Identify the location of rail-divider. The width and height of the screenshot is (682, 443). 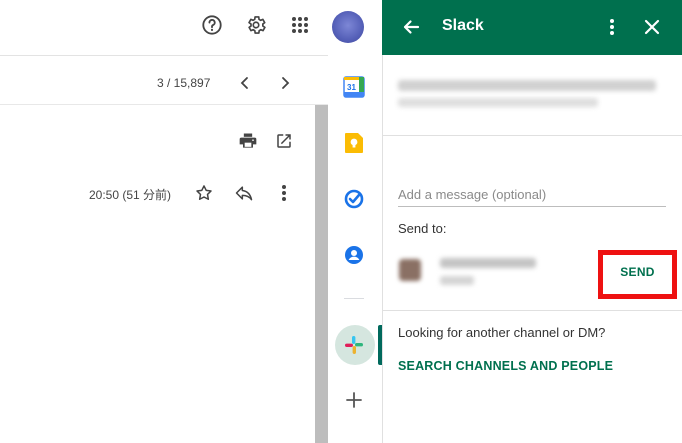
(354, 298).